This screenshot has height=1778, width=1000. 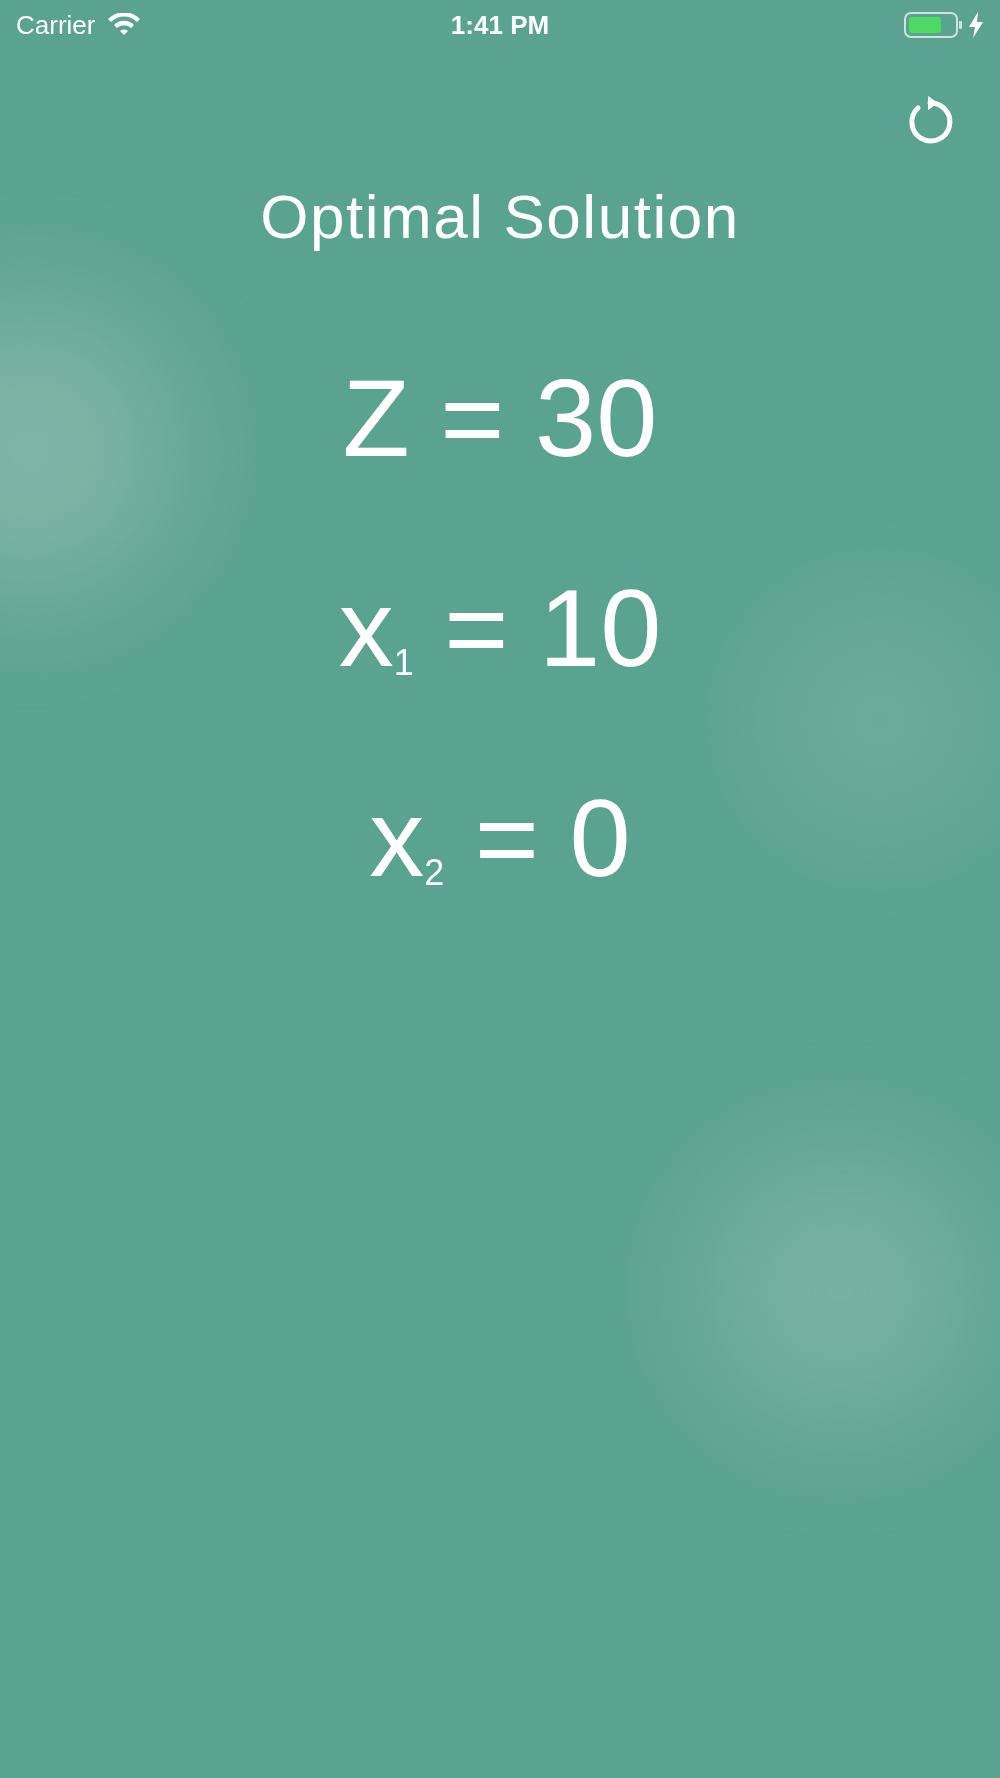 I want to click on equation: x$_{1}$ = 10, so click(x=500, y=628).